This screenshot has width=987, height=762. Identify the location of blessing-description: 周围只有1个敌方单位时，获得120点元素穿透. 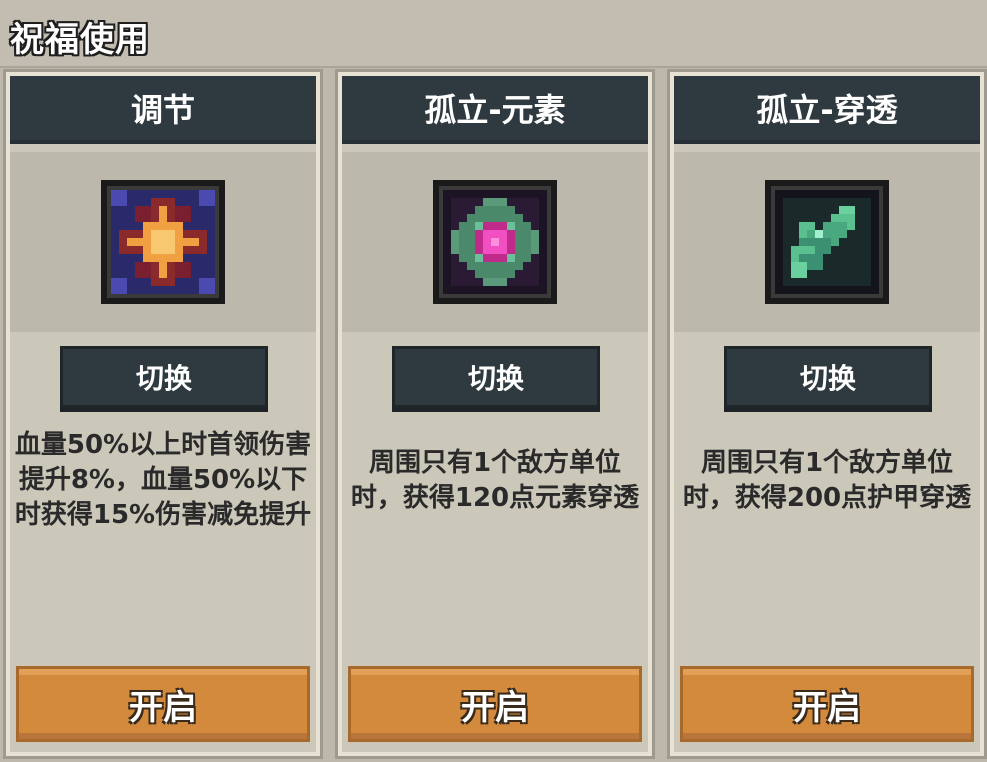
(495, 480).